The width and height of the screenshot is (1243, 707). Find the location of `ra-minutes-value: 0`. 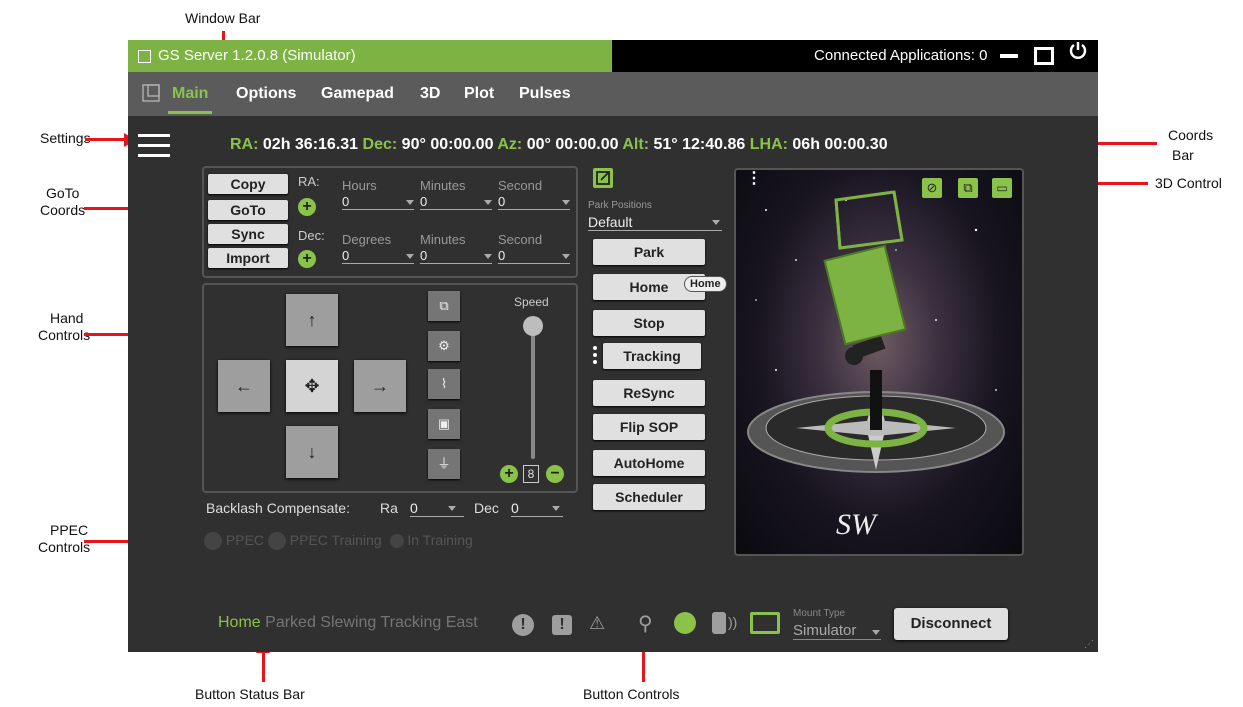

ra-minutes-value: 0 is located at coordinates (456, 202).